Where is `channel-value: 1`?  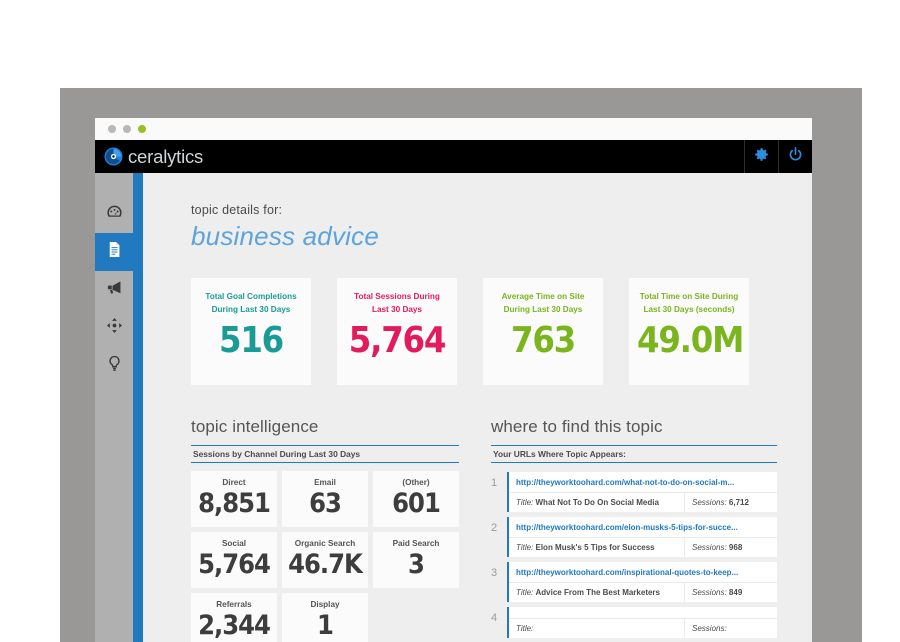
channel-value: 1 is located at coordinates (325, 625).